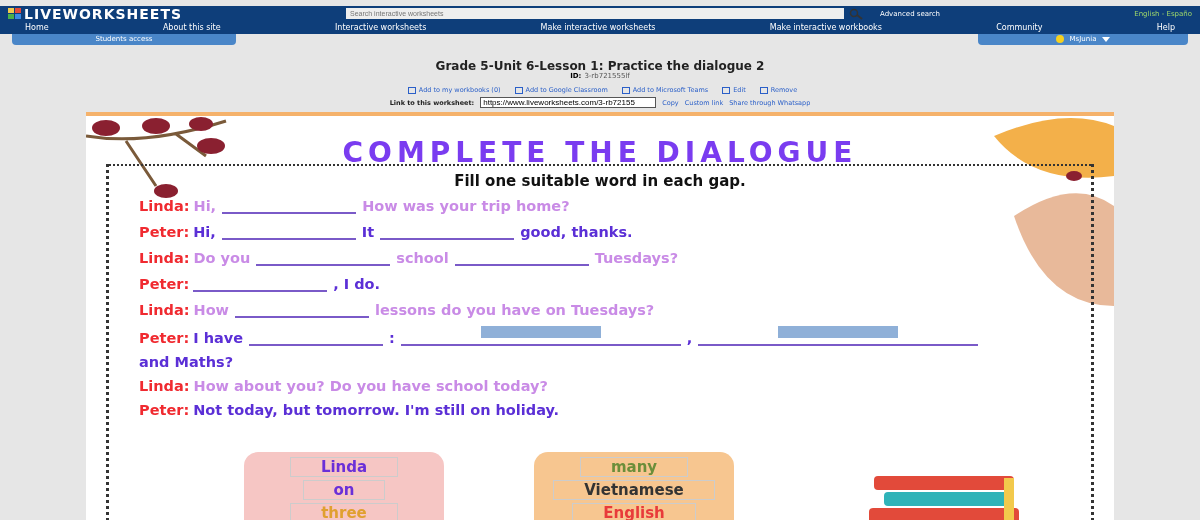 The width and height of the screenshot is (1200, 520). I want to click on caret-icon, so click(1106, 39).